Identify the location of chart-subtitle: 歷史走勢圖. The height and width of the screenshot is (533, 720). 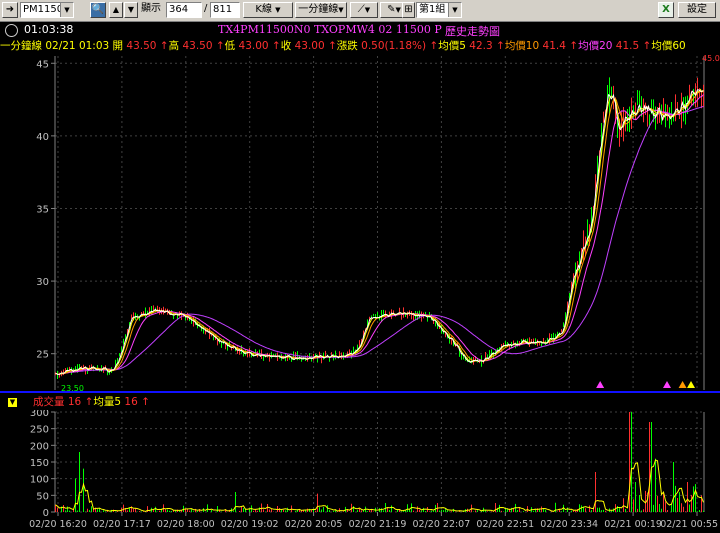
(472, 31).